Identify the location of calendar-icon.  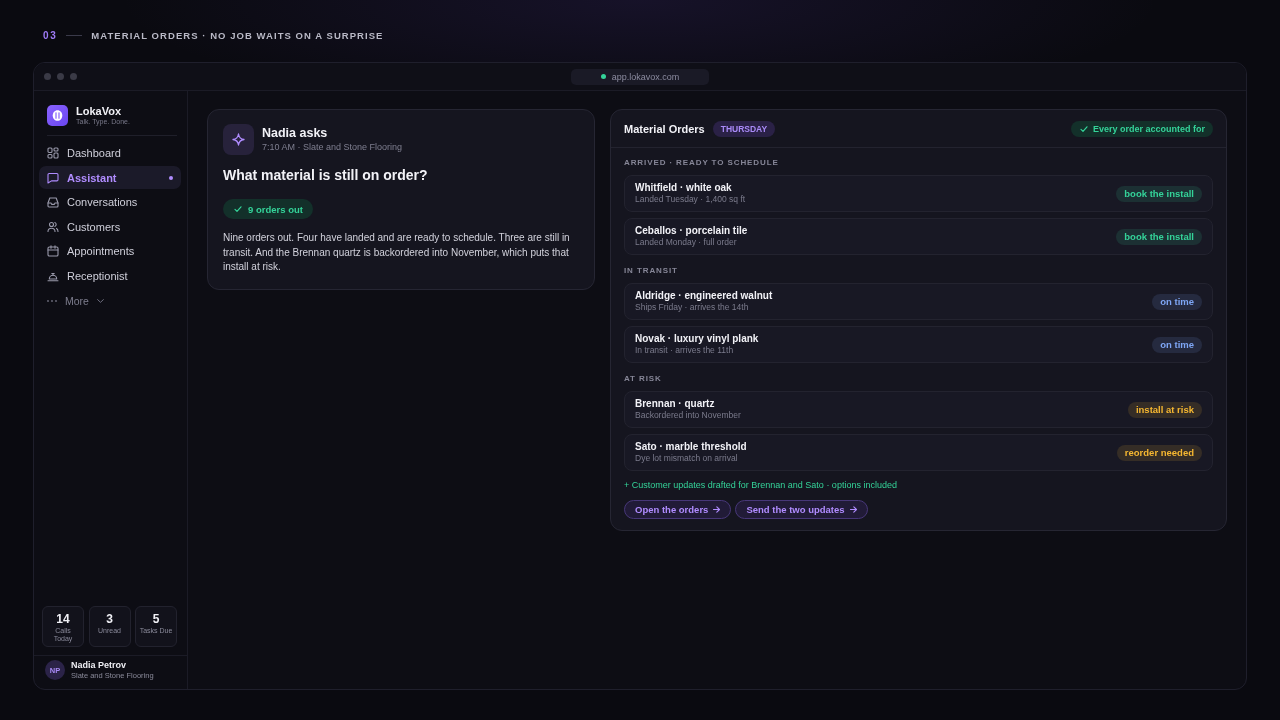
(53, 251).